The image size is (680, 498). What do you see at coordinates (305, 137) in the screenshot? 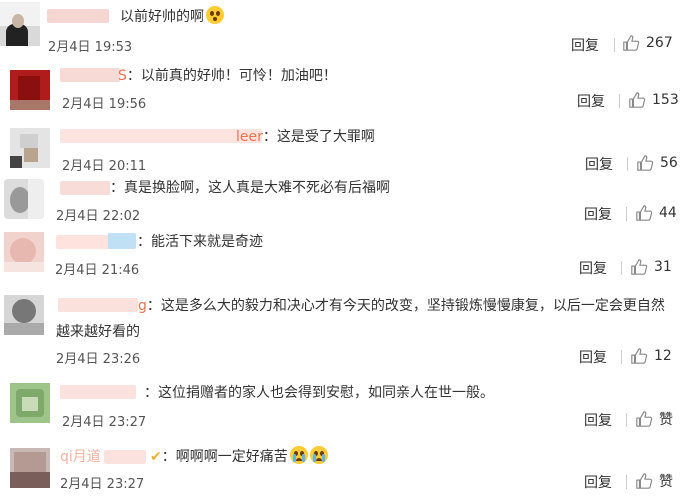
I see `comment-text: leer：这是受了大罪啊` at bounding box center [305, 137].